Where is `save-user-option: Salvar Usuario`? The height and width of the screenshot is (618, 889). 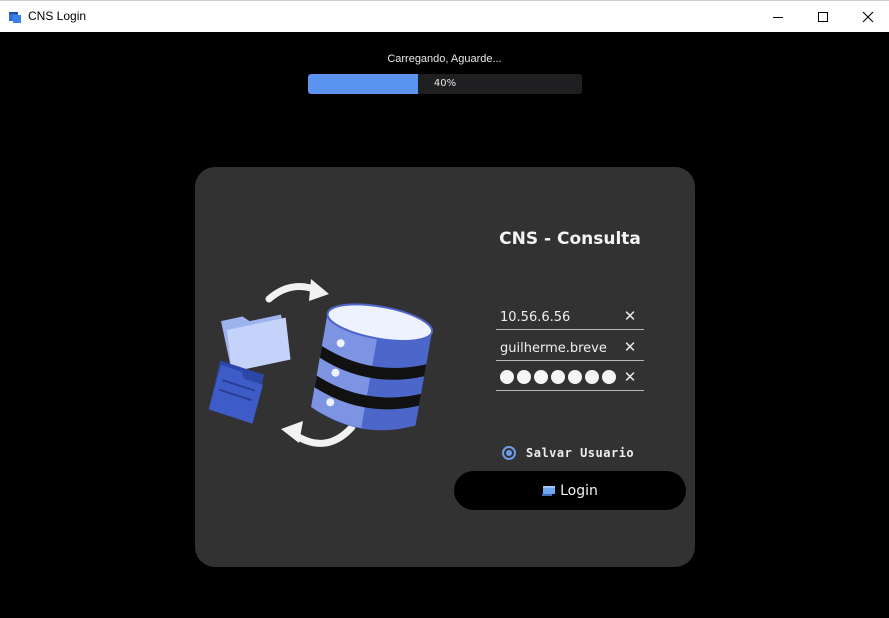 save-user-option: Salvar Usuario is located at coordinates (568, 453).